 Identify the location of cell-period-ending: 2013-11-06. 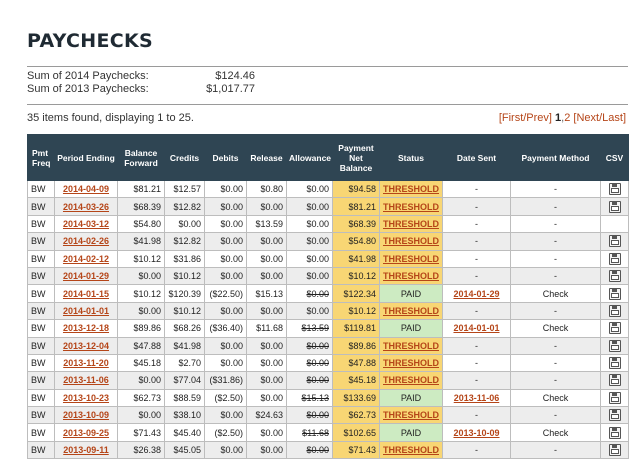
(86, 380).